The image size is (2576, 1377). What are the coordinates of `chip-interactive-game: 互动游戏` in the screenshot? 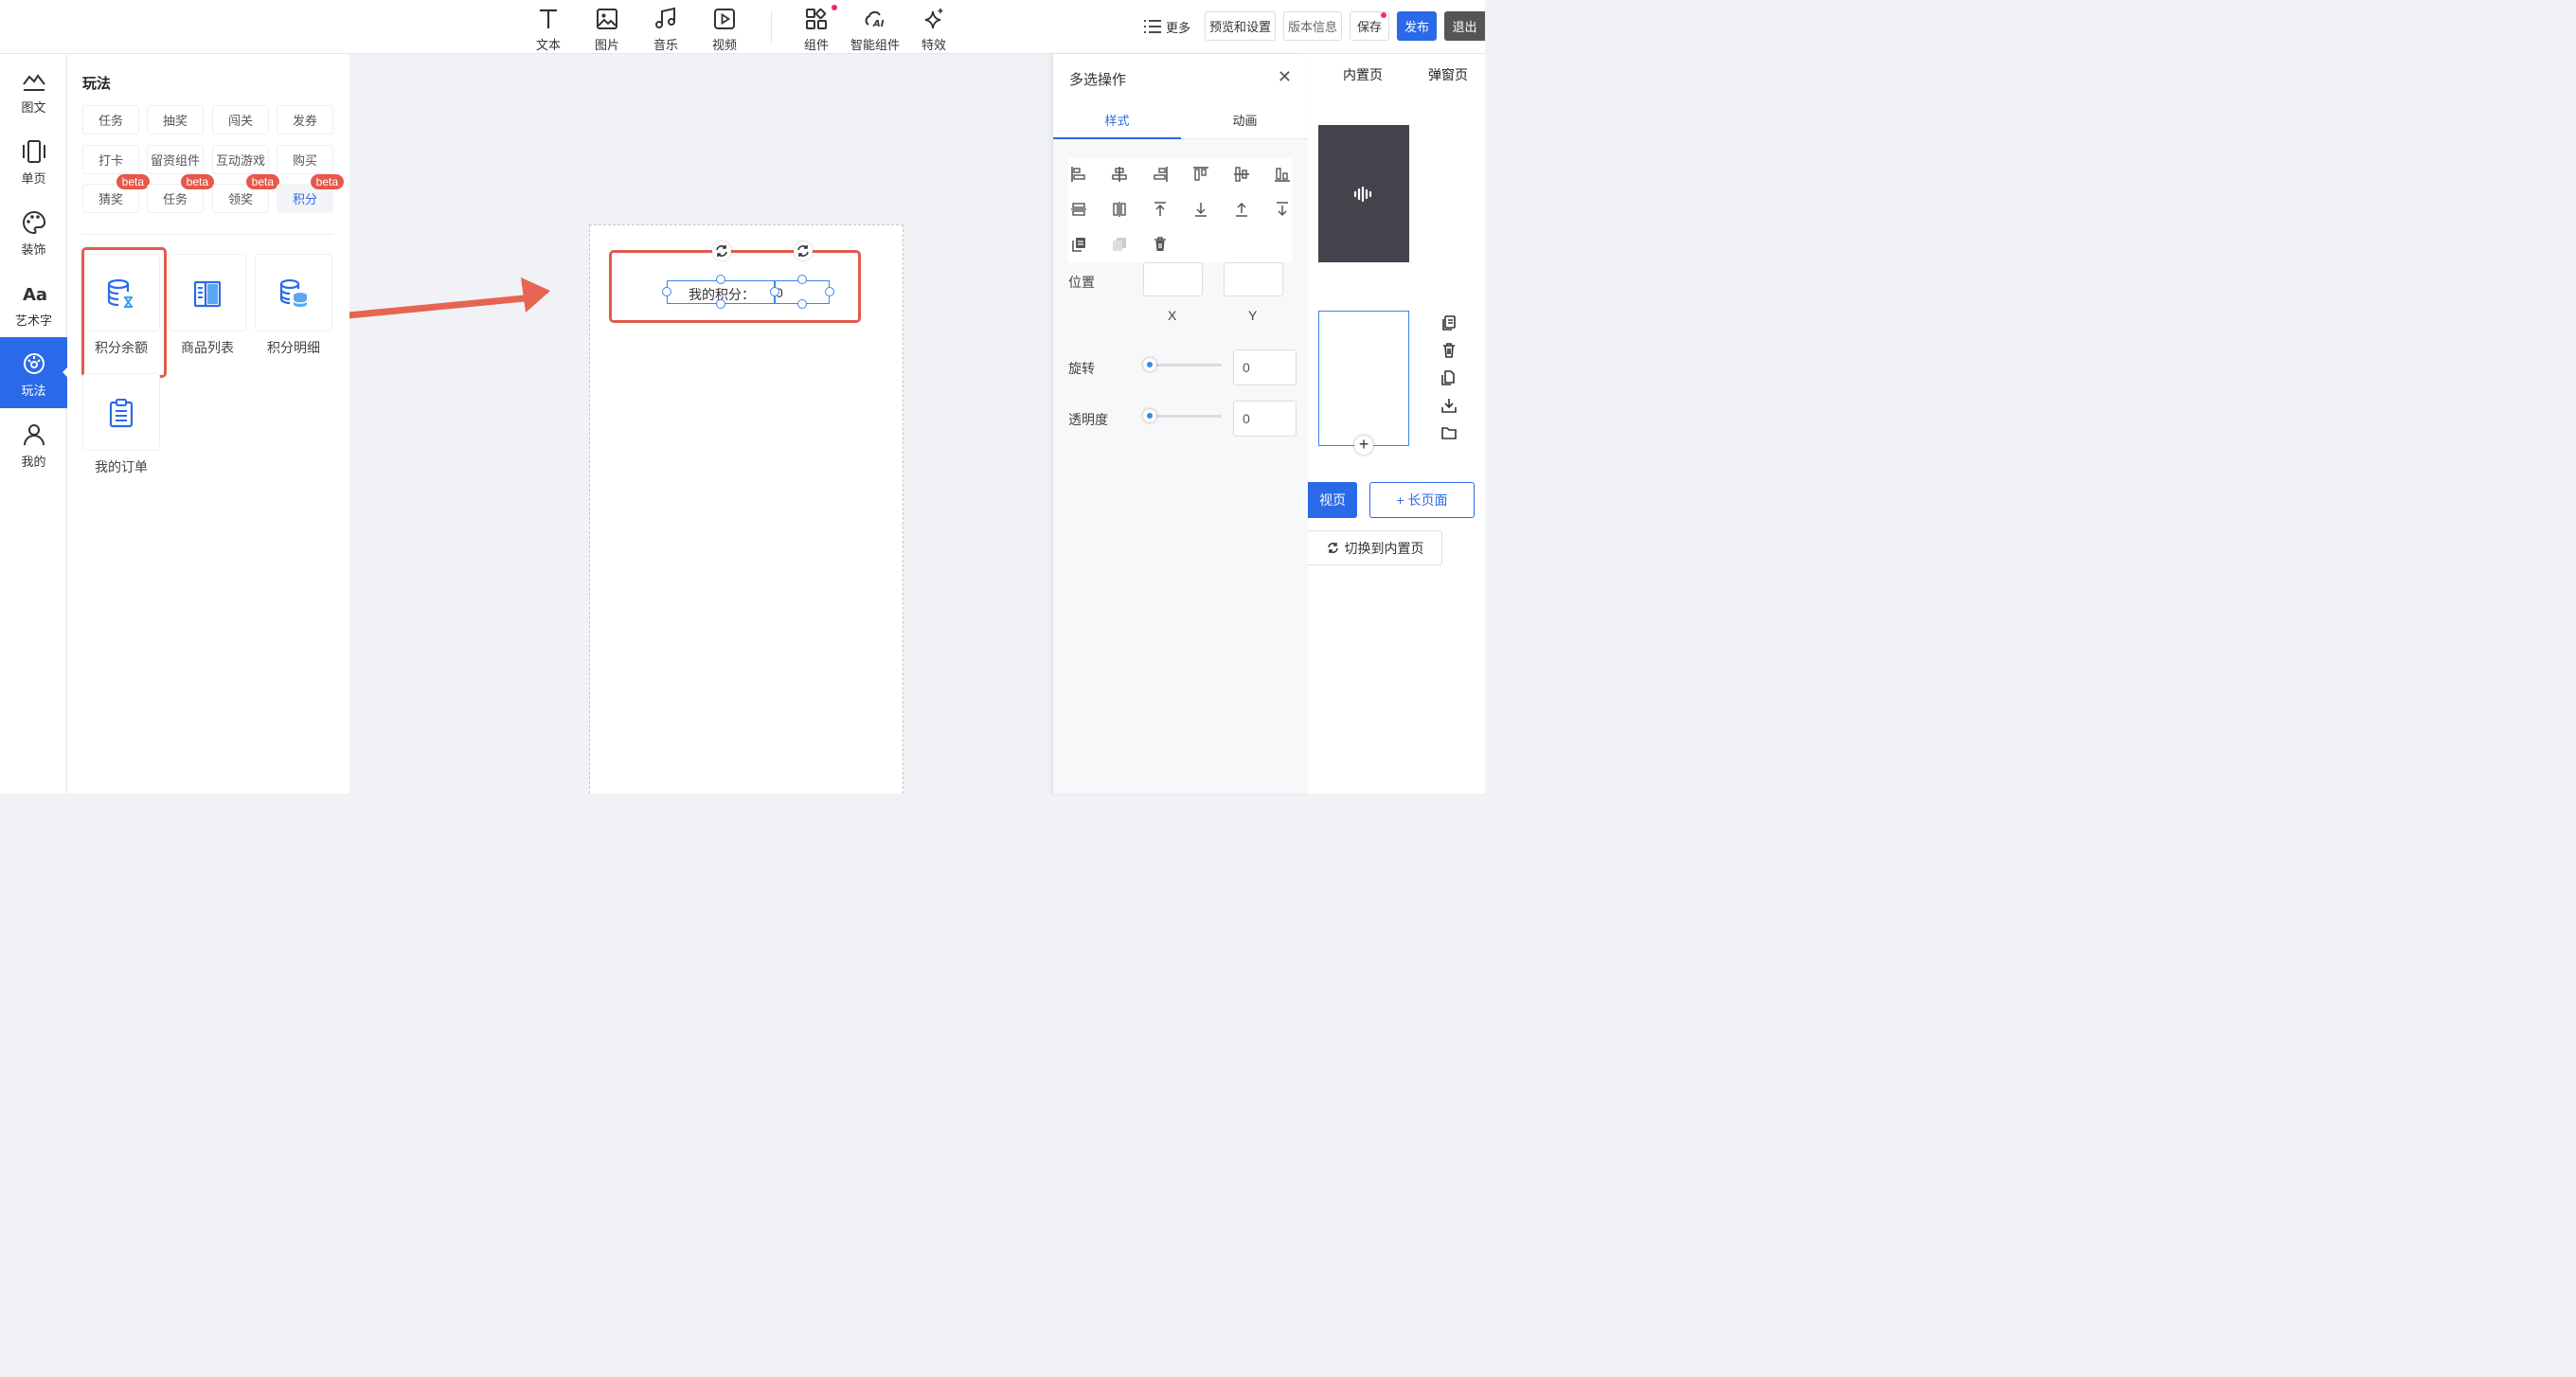 It's located at (240, 159).